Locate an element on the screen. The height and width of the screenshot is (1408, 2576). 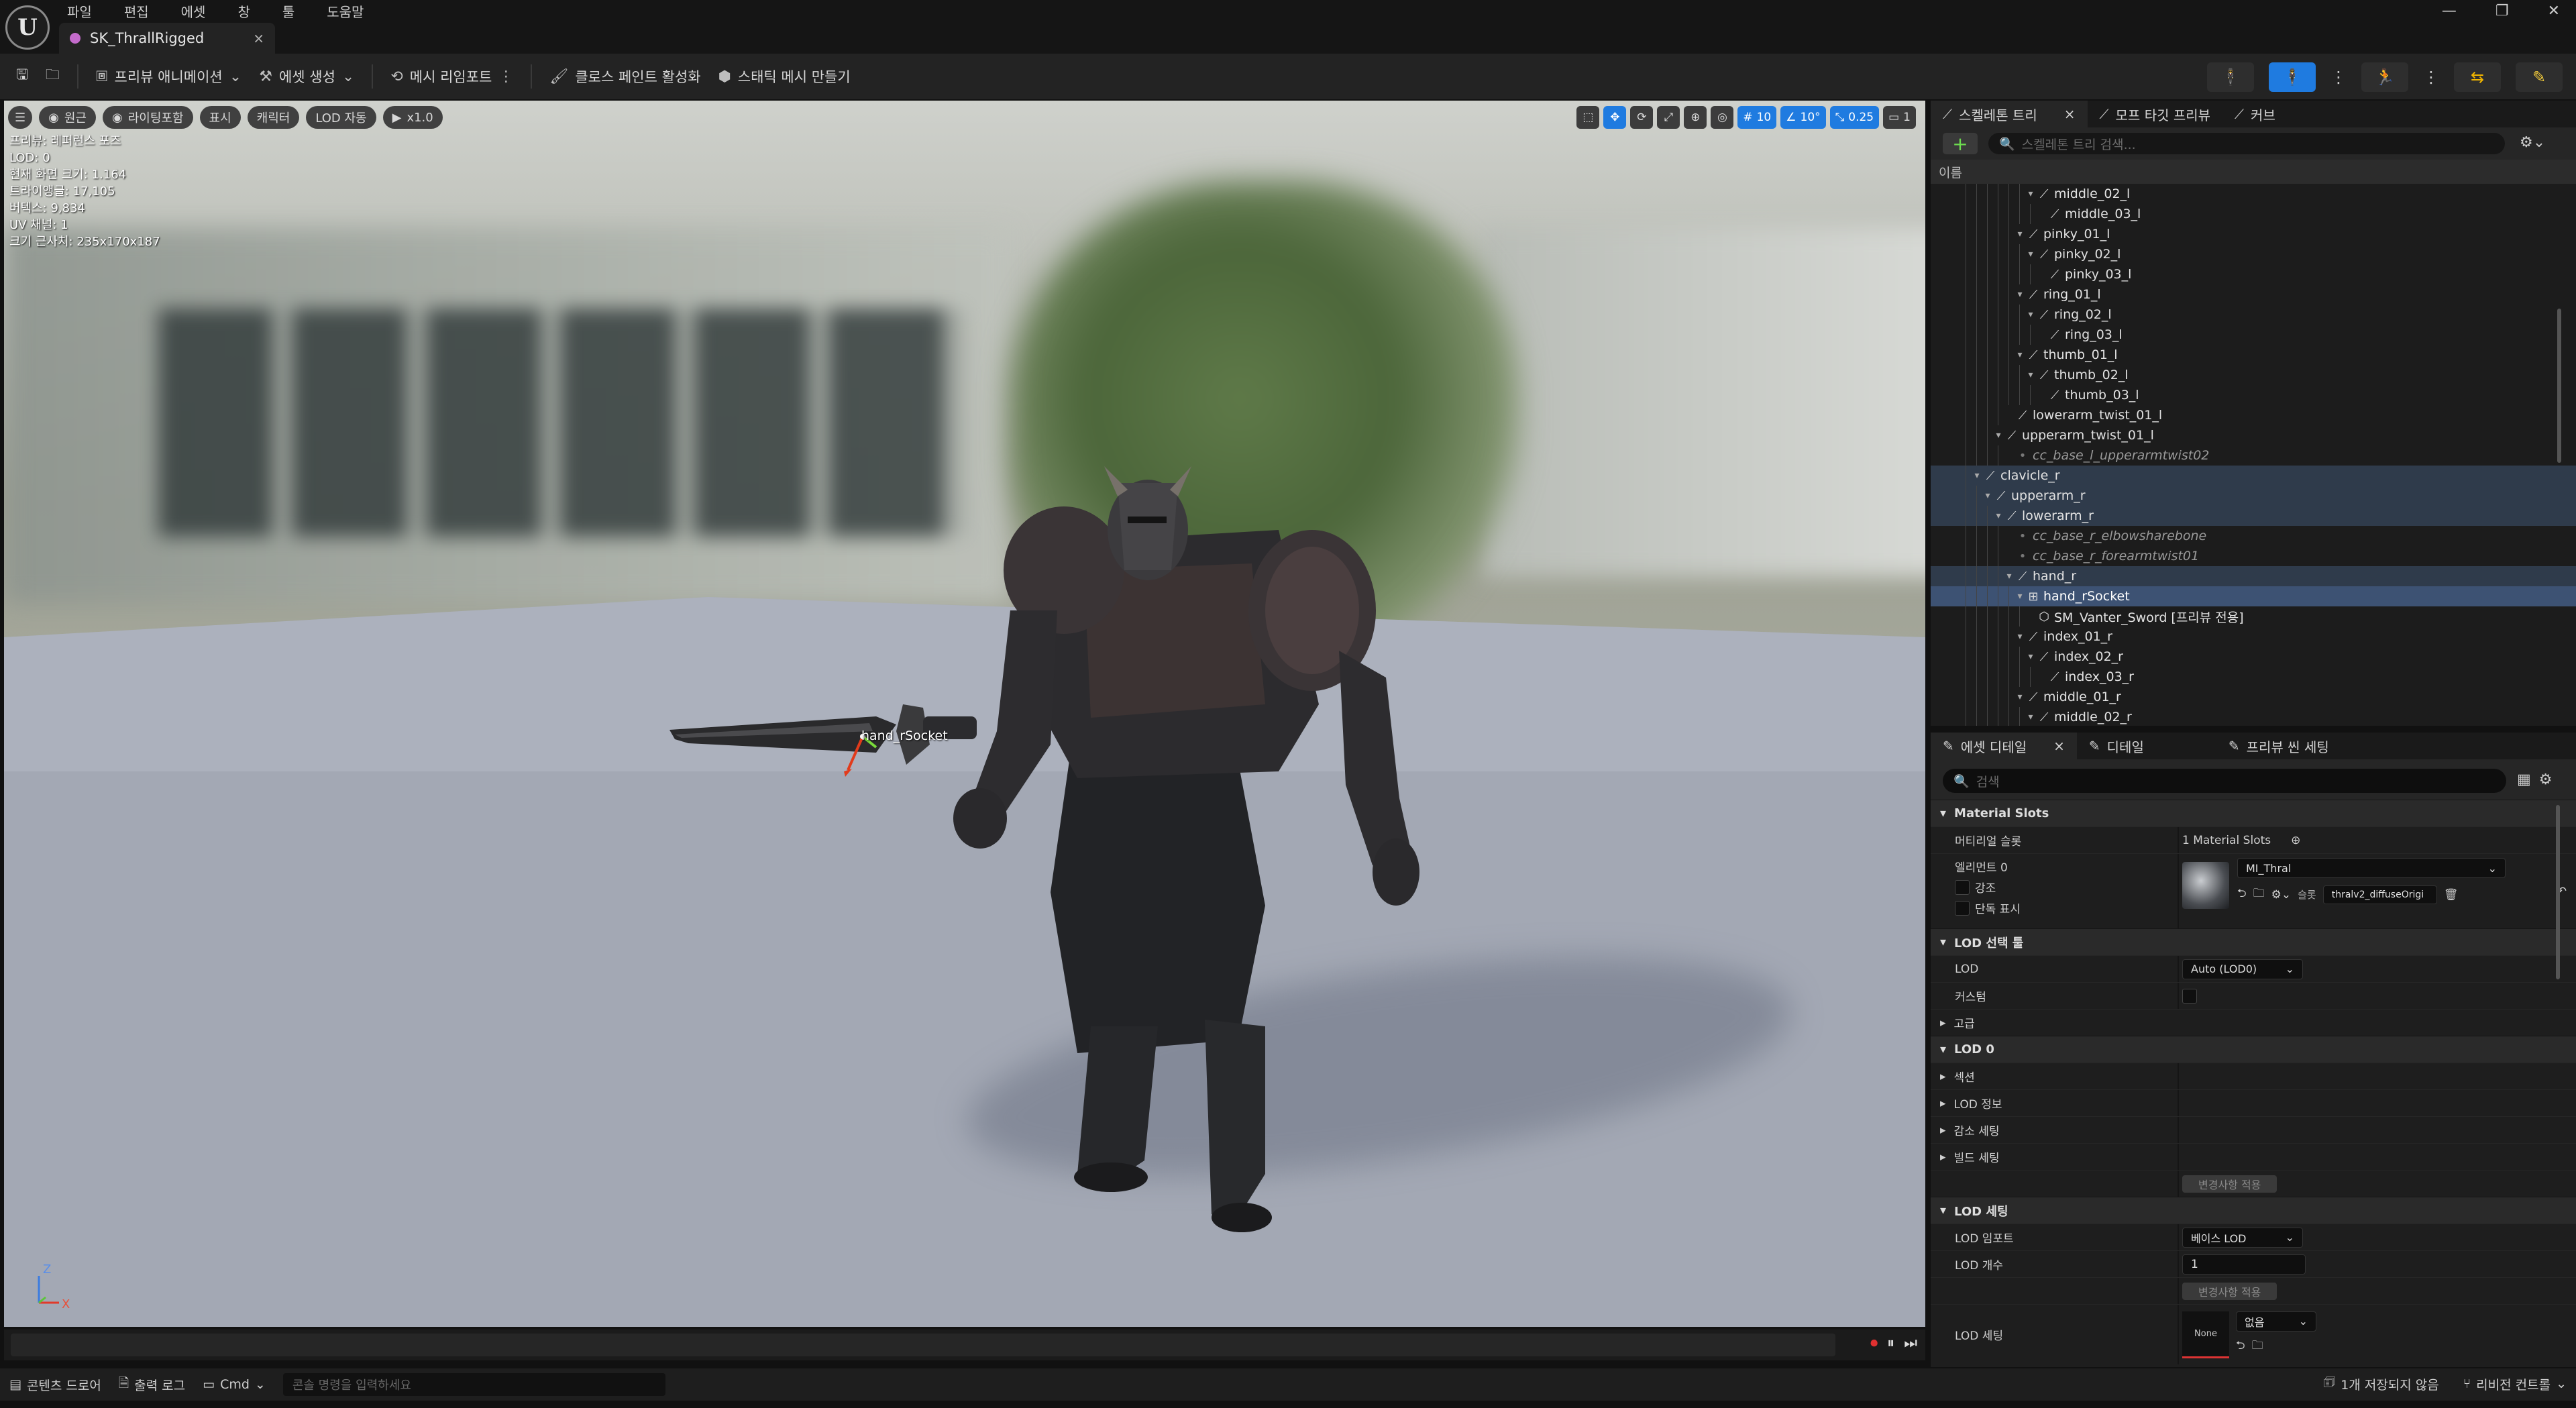
skeleton-tree-row: ⟋ thumb_03_l is located at coordinates (2253, 395).